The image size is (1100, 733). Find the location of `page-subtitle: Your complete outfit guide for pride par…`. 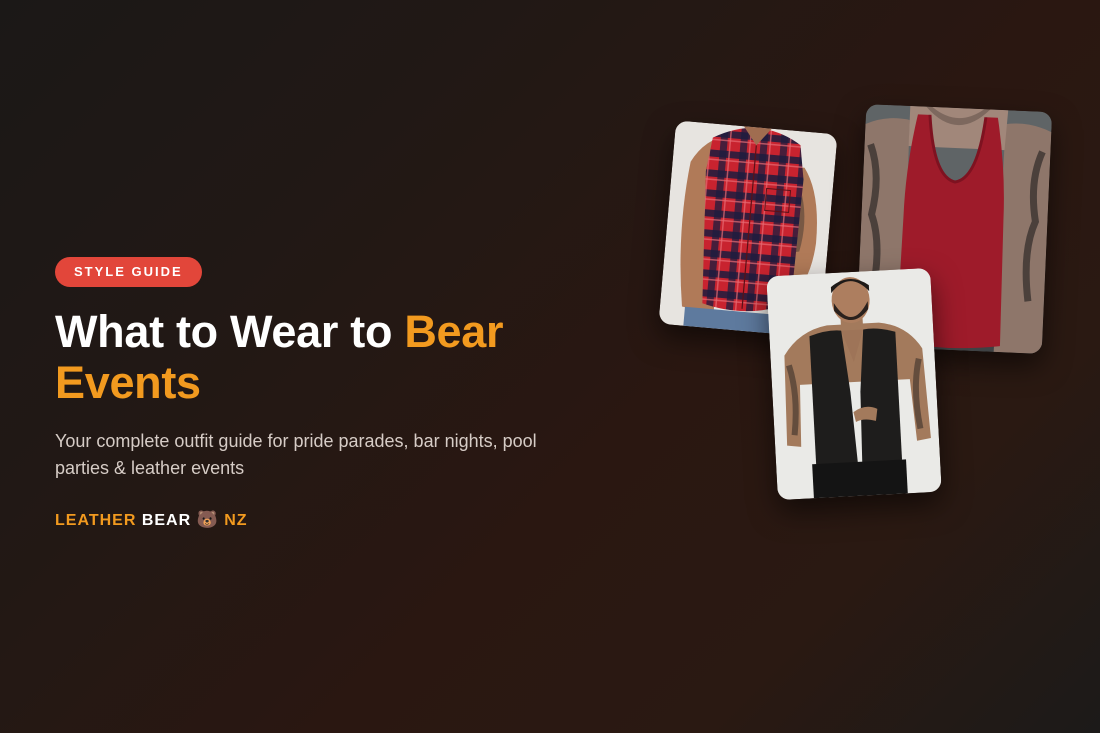

page-subtitle: Your complete outfit guide for pride par… is located at coordinates (296, 454).